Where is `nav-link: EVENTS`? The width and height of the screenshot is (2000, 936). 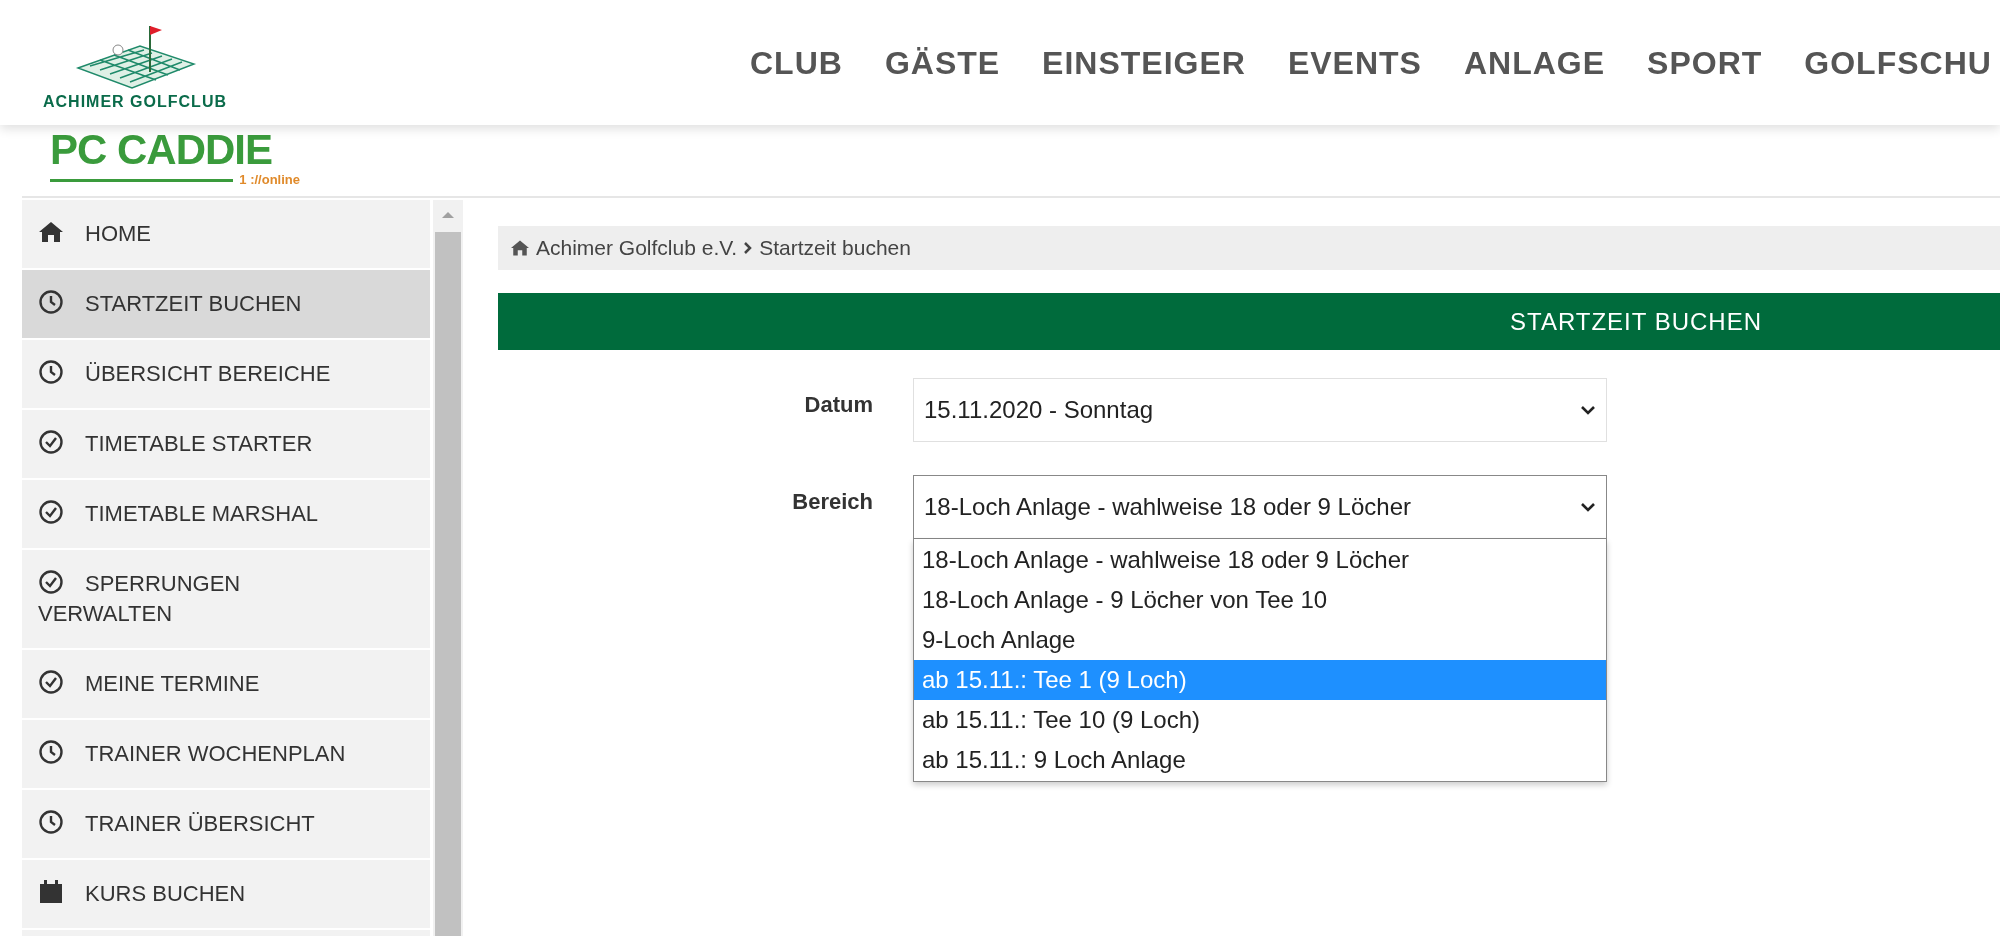
nav-link: EVENTS is located at coordinates (1354, 62).